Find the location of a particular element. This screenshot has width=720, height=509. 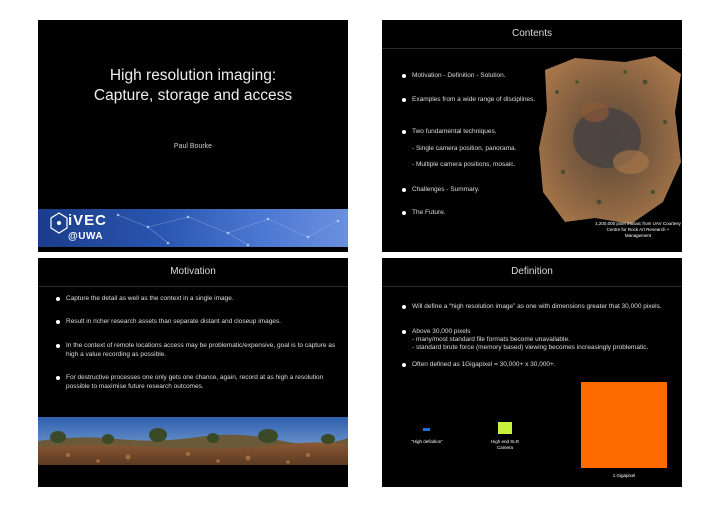

uav-mosaic-image is located at coordinates (610, 140).